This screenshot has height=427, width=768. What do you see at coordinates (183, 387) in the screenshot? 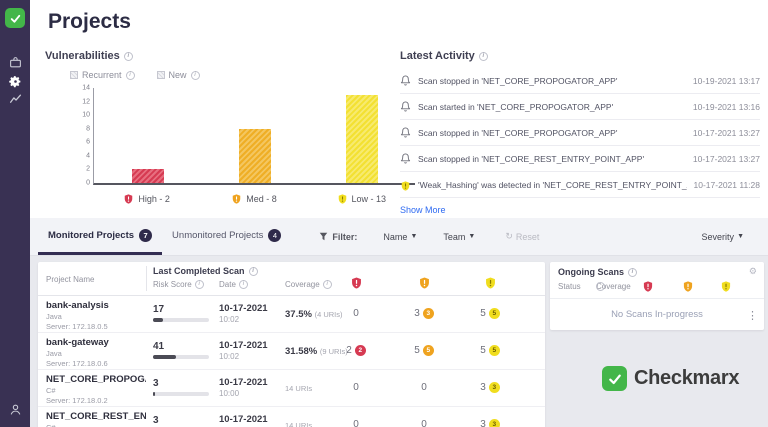
I see `risk-score-cell: 3` at bounding box center [183, 387].